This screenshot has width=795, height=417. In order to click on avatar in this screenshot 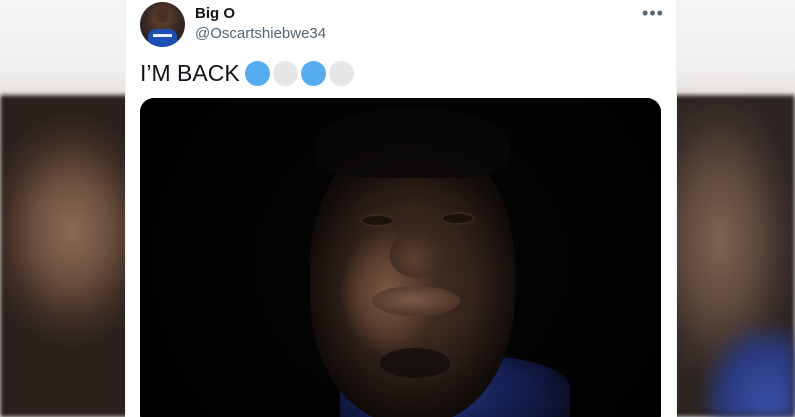, I will do `click(162, 24)`.